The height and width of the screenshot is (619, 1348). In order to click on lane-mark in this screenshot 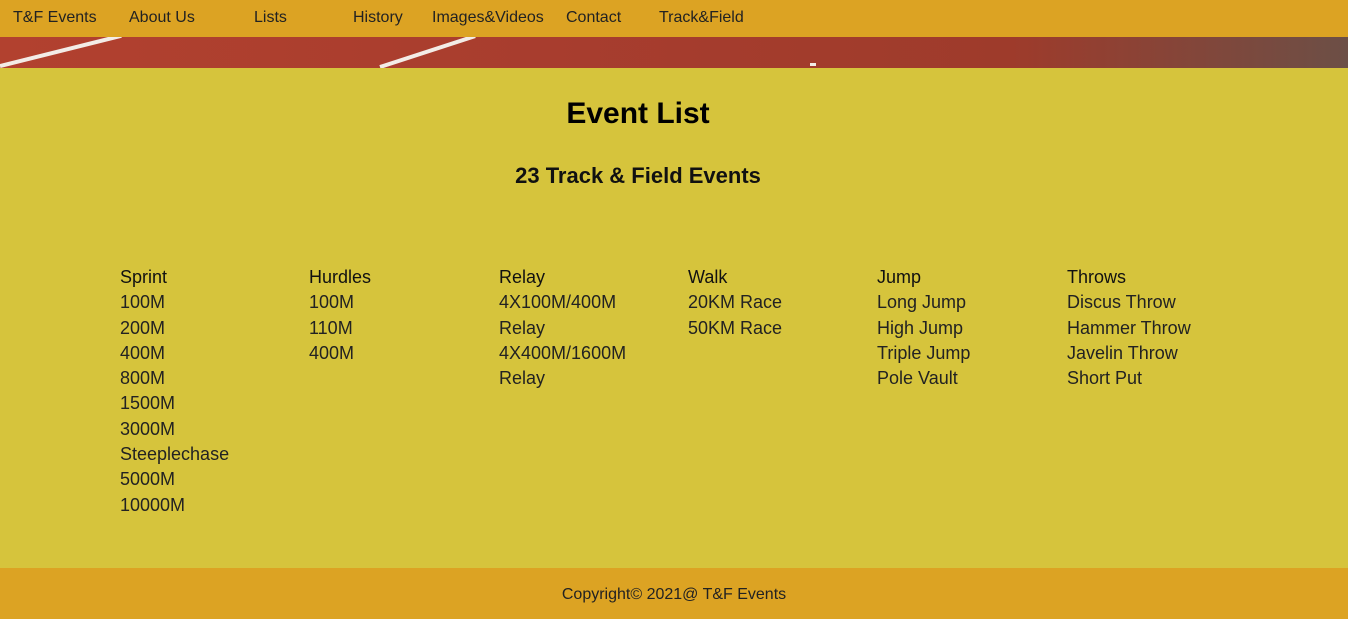, I will do `click(813, 64)`.